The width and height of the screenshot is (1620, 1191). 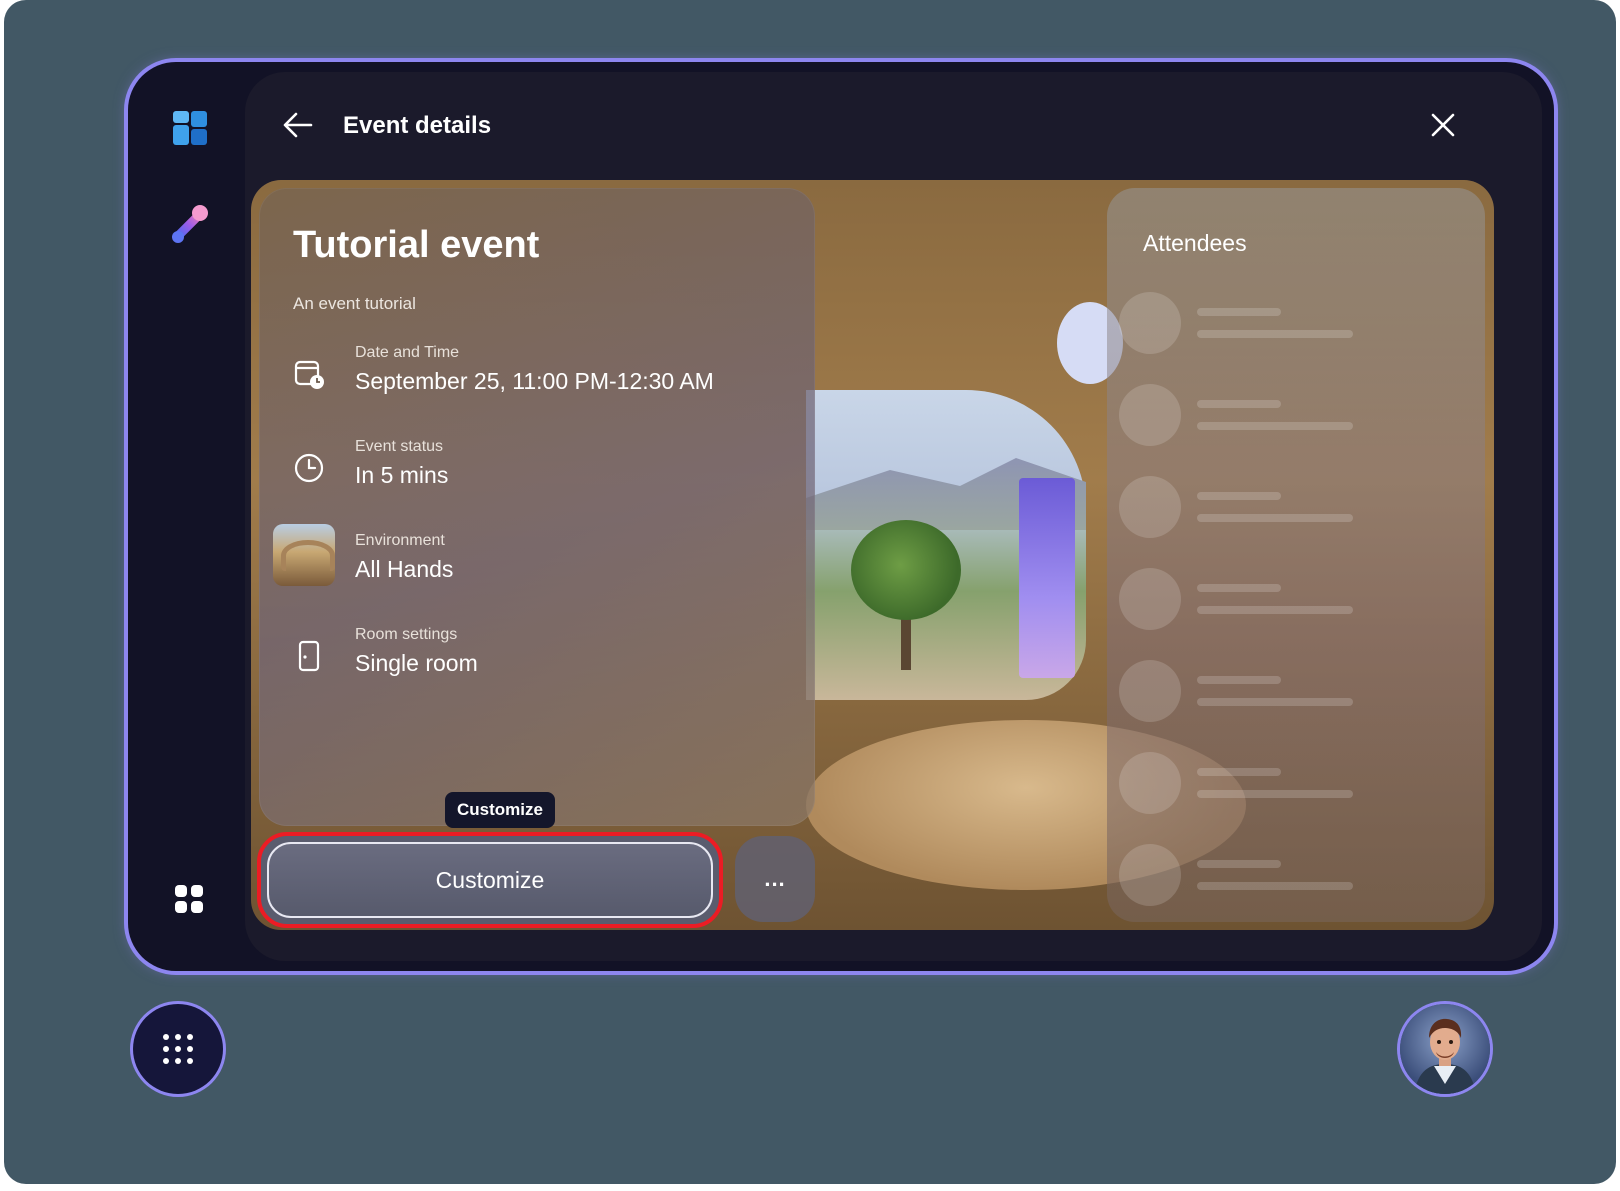 What do you see at coordinates (304, 555) in the screenshot?
I see `environment-thumbnail` at bounding box center [304, 555].